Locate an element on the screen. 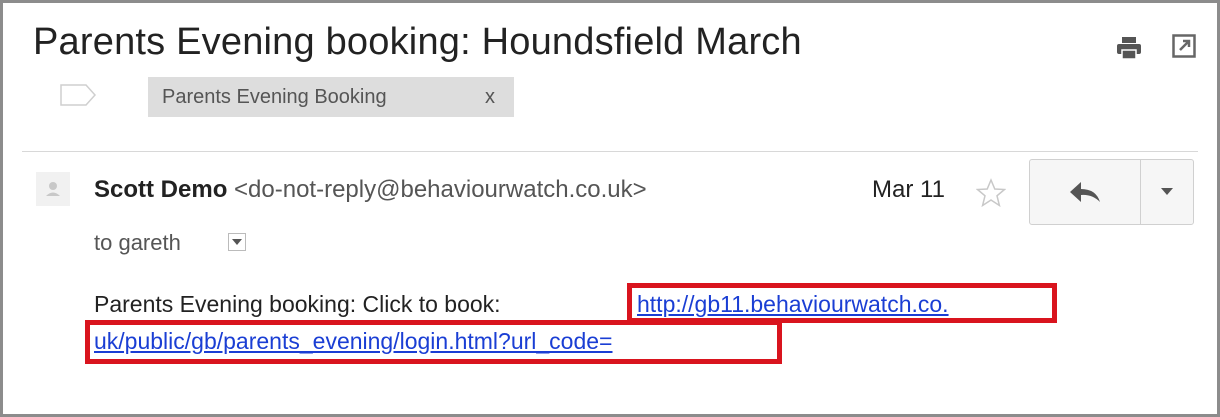  label-chip-text: Parents Evening Booking is located at coordinates (274, 96).